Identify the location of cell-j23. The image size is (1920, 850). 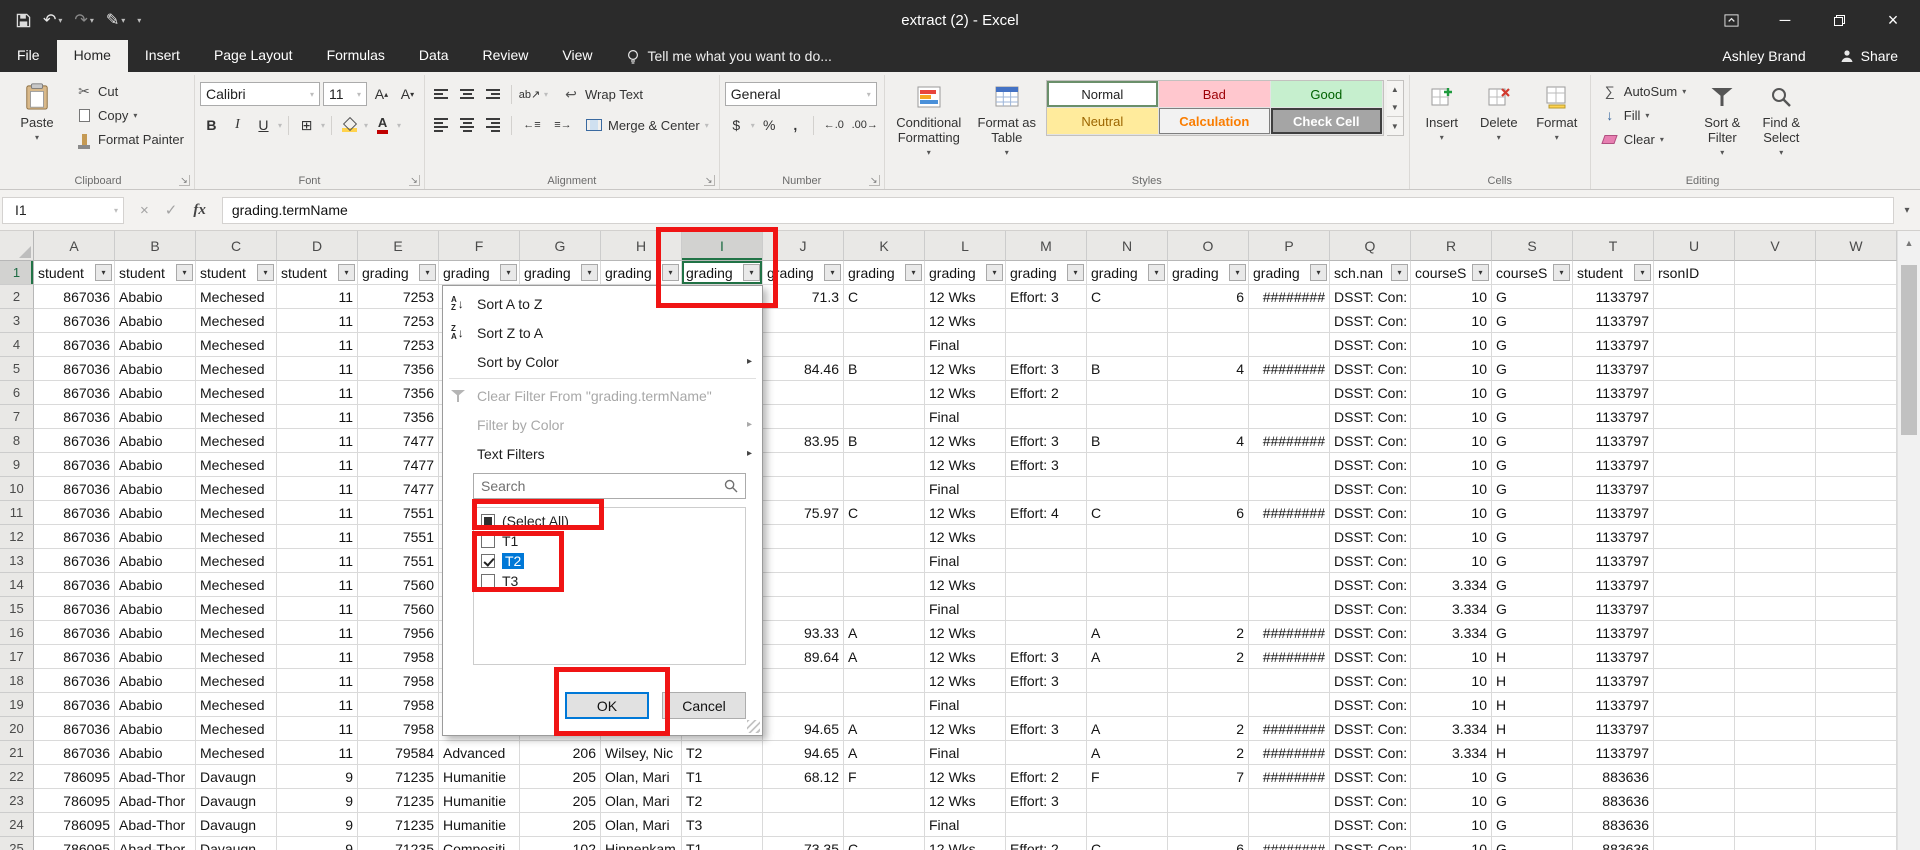
(803, 801).